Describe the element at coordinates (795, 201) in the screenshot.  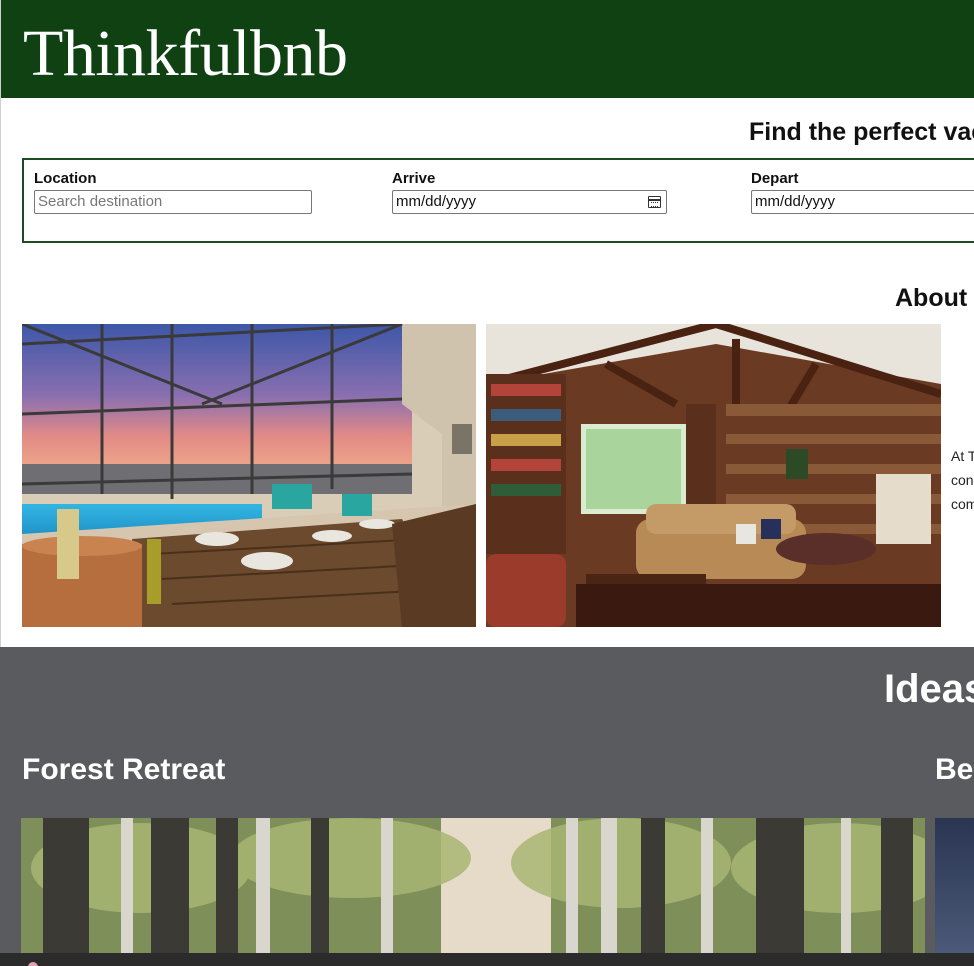
I see `depart-date-value: mm/dd/yyyy` at that location.